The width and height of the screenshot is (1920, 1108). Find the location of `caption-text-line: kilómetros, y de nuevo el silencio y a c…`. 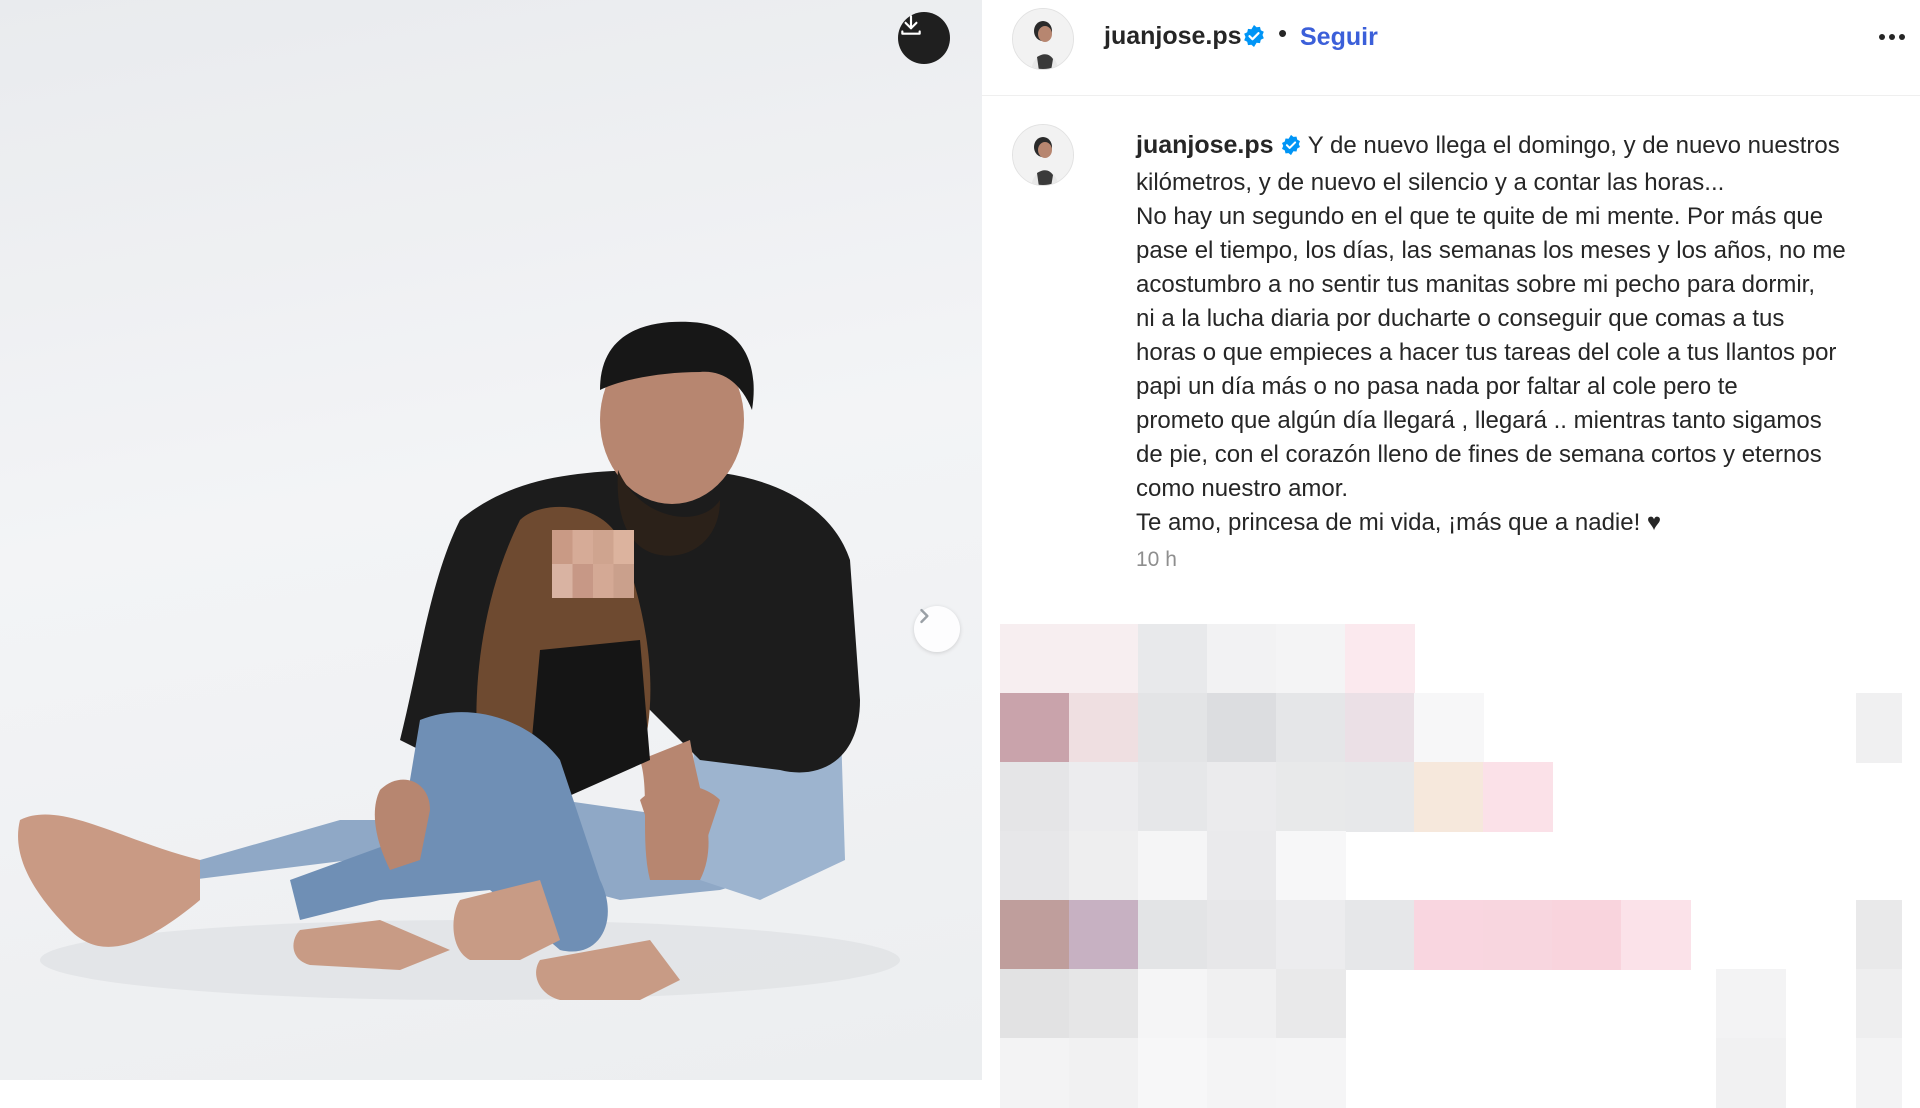

caption-text-line: kilómetros, y de nuevo el silencio y a c… is located at coordinates (1430, 182).